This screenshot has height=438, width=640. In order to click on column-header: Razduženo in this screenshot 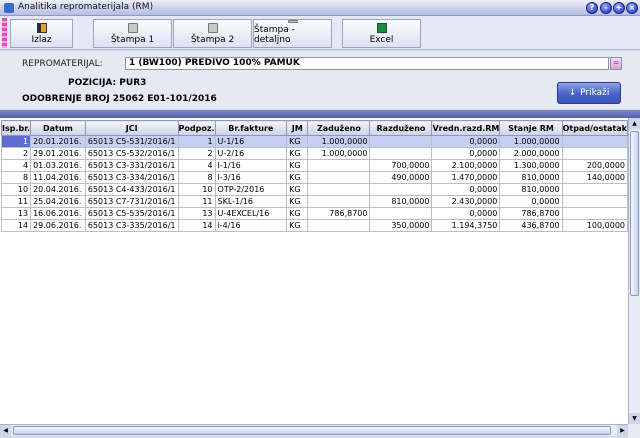, I will do `click(401, 128)`.